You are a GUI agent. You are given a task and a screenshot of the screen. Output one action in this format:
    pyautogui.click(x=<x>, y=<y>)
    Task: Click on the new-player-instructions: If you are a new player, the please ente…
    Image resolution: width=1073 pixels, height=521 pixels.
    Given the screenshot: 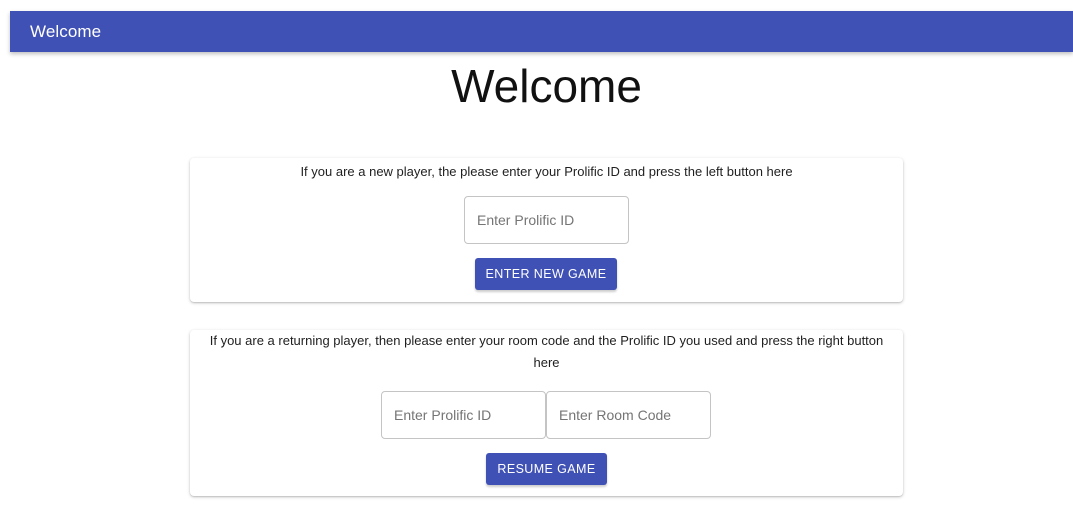 What is the action you would take?
    pyautogui.click(x=546, y=171)
    